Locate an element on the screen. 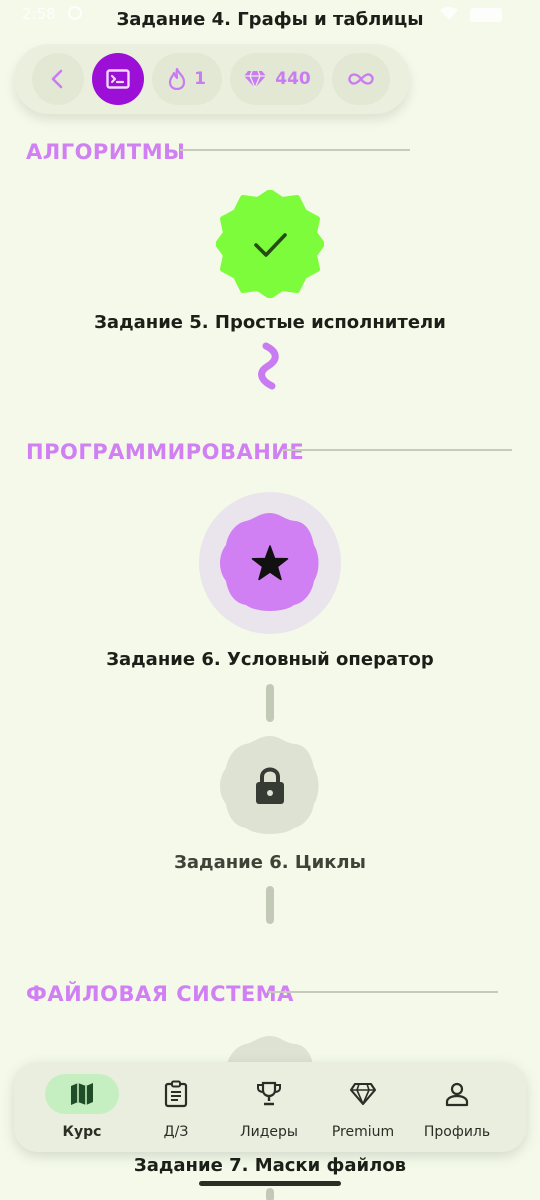 This screenshot has height=1200, width=540. completed-badge is located at coordinates (270, 244).